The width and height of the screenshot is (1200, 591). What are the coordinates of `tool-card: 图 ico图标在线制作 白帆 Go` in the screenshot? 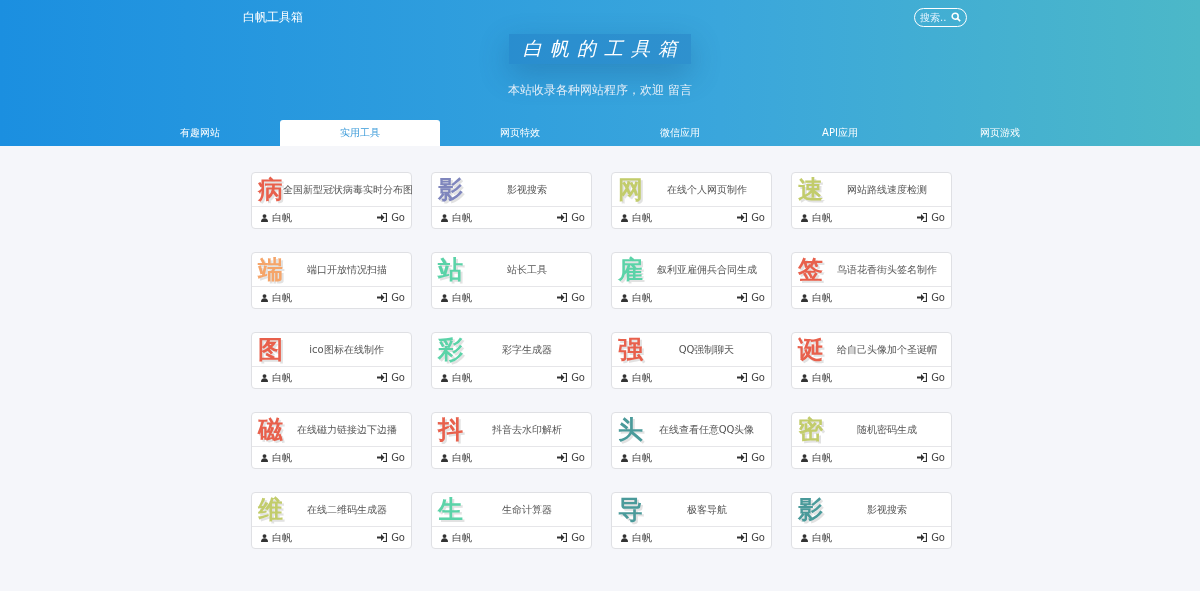 It's located at (331, 360).